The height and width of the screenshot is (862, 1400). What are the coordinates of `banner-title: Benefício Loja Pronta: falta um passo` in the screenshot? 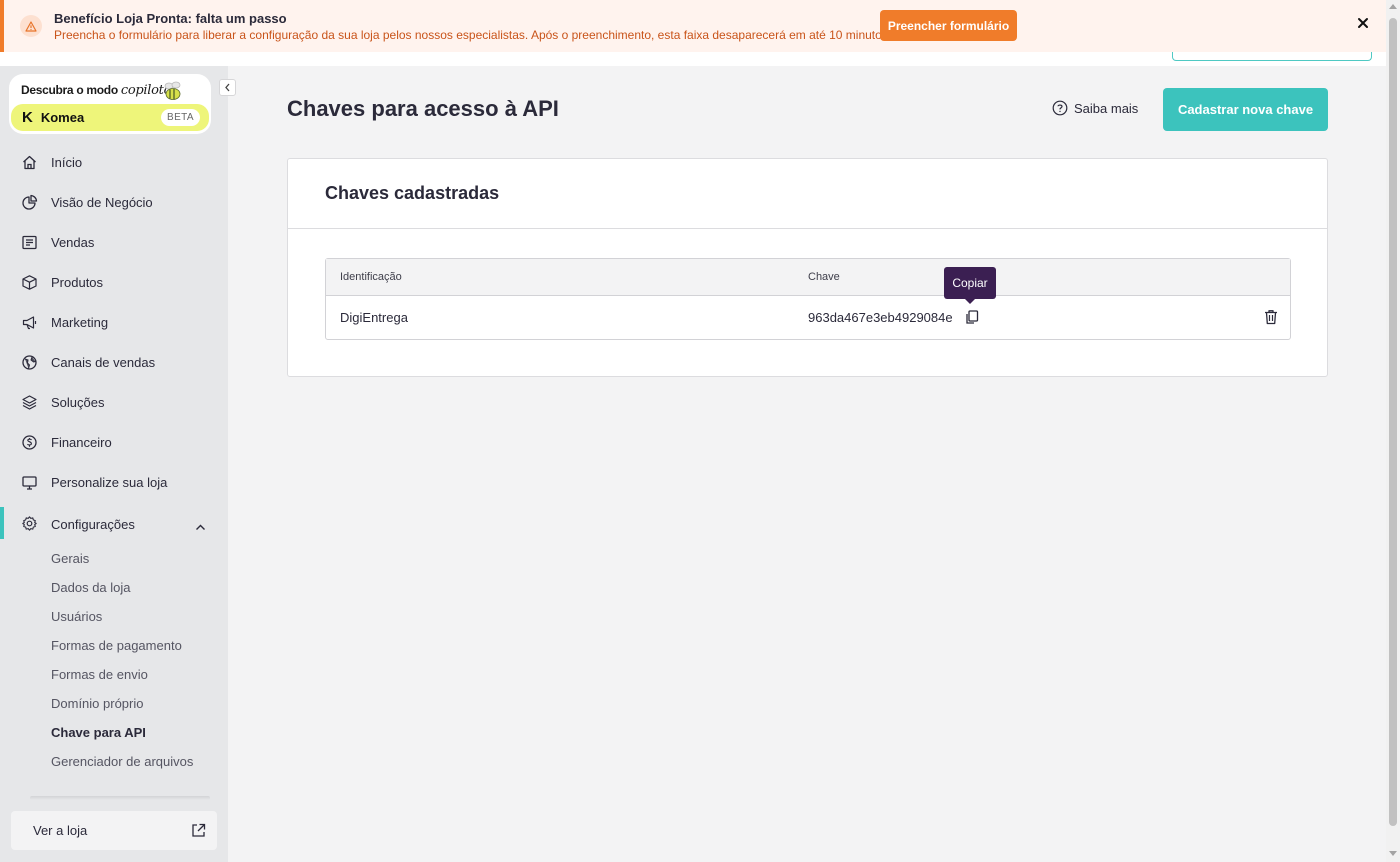 It's located at (170, 18).